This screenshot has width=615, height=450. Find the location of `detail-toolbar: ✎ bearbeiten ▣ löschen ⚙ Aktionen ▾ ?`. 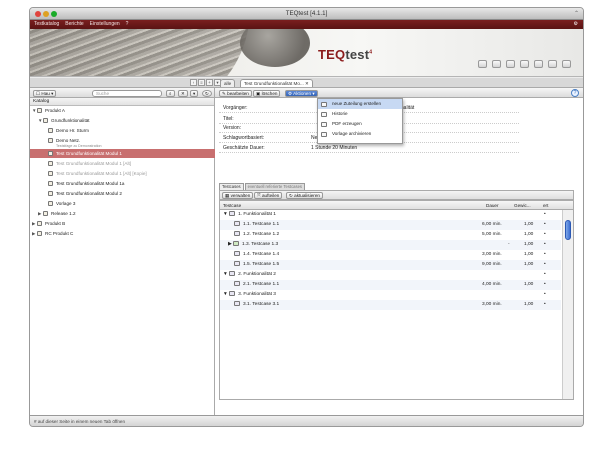

detail-toolbar: ✎ bearbeiten ▣ löschen ⚙ Aktionen ▾ ? is located at coordinates (399, 93).